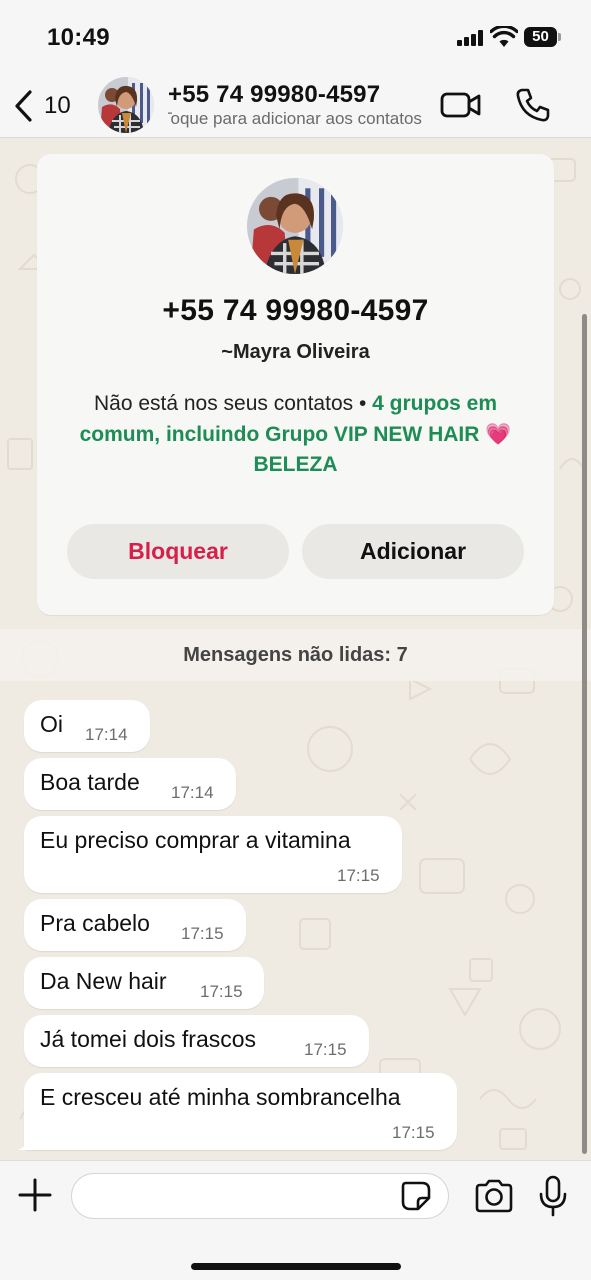 This screenshot has width=591, height=1280. Describe the element at coordinates (95, 923) in the screenshot. I see `message-text: Pra cabelo` at that location.